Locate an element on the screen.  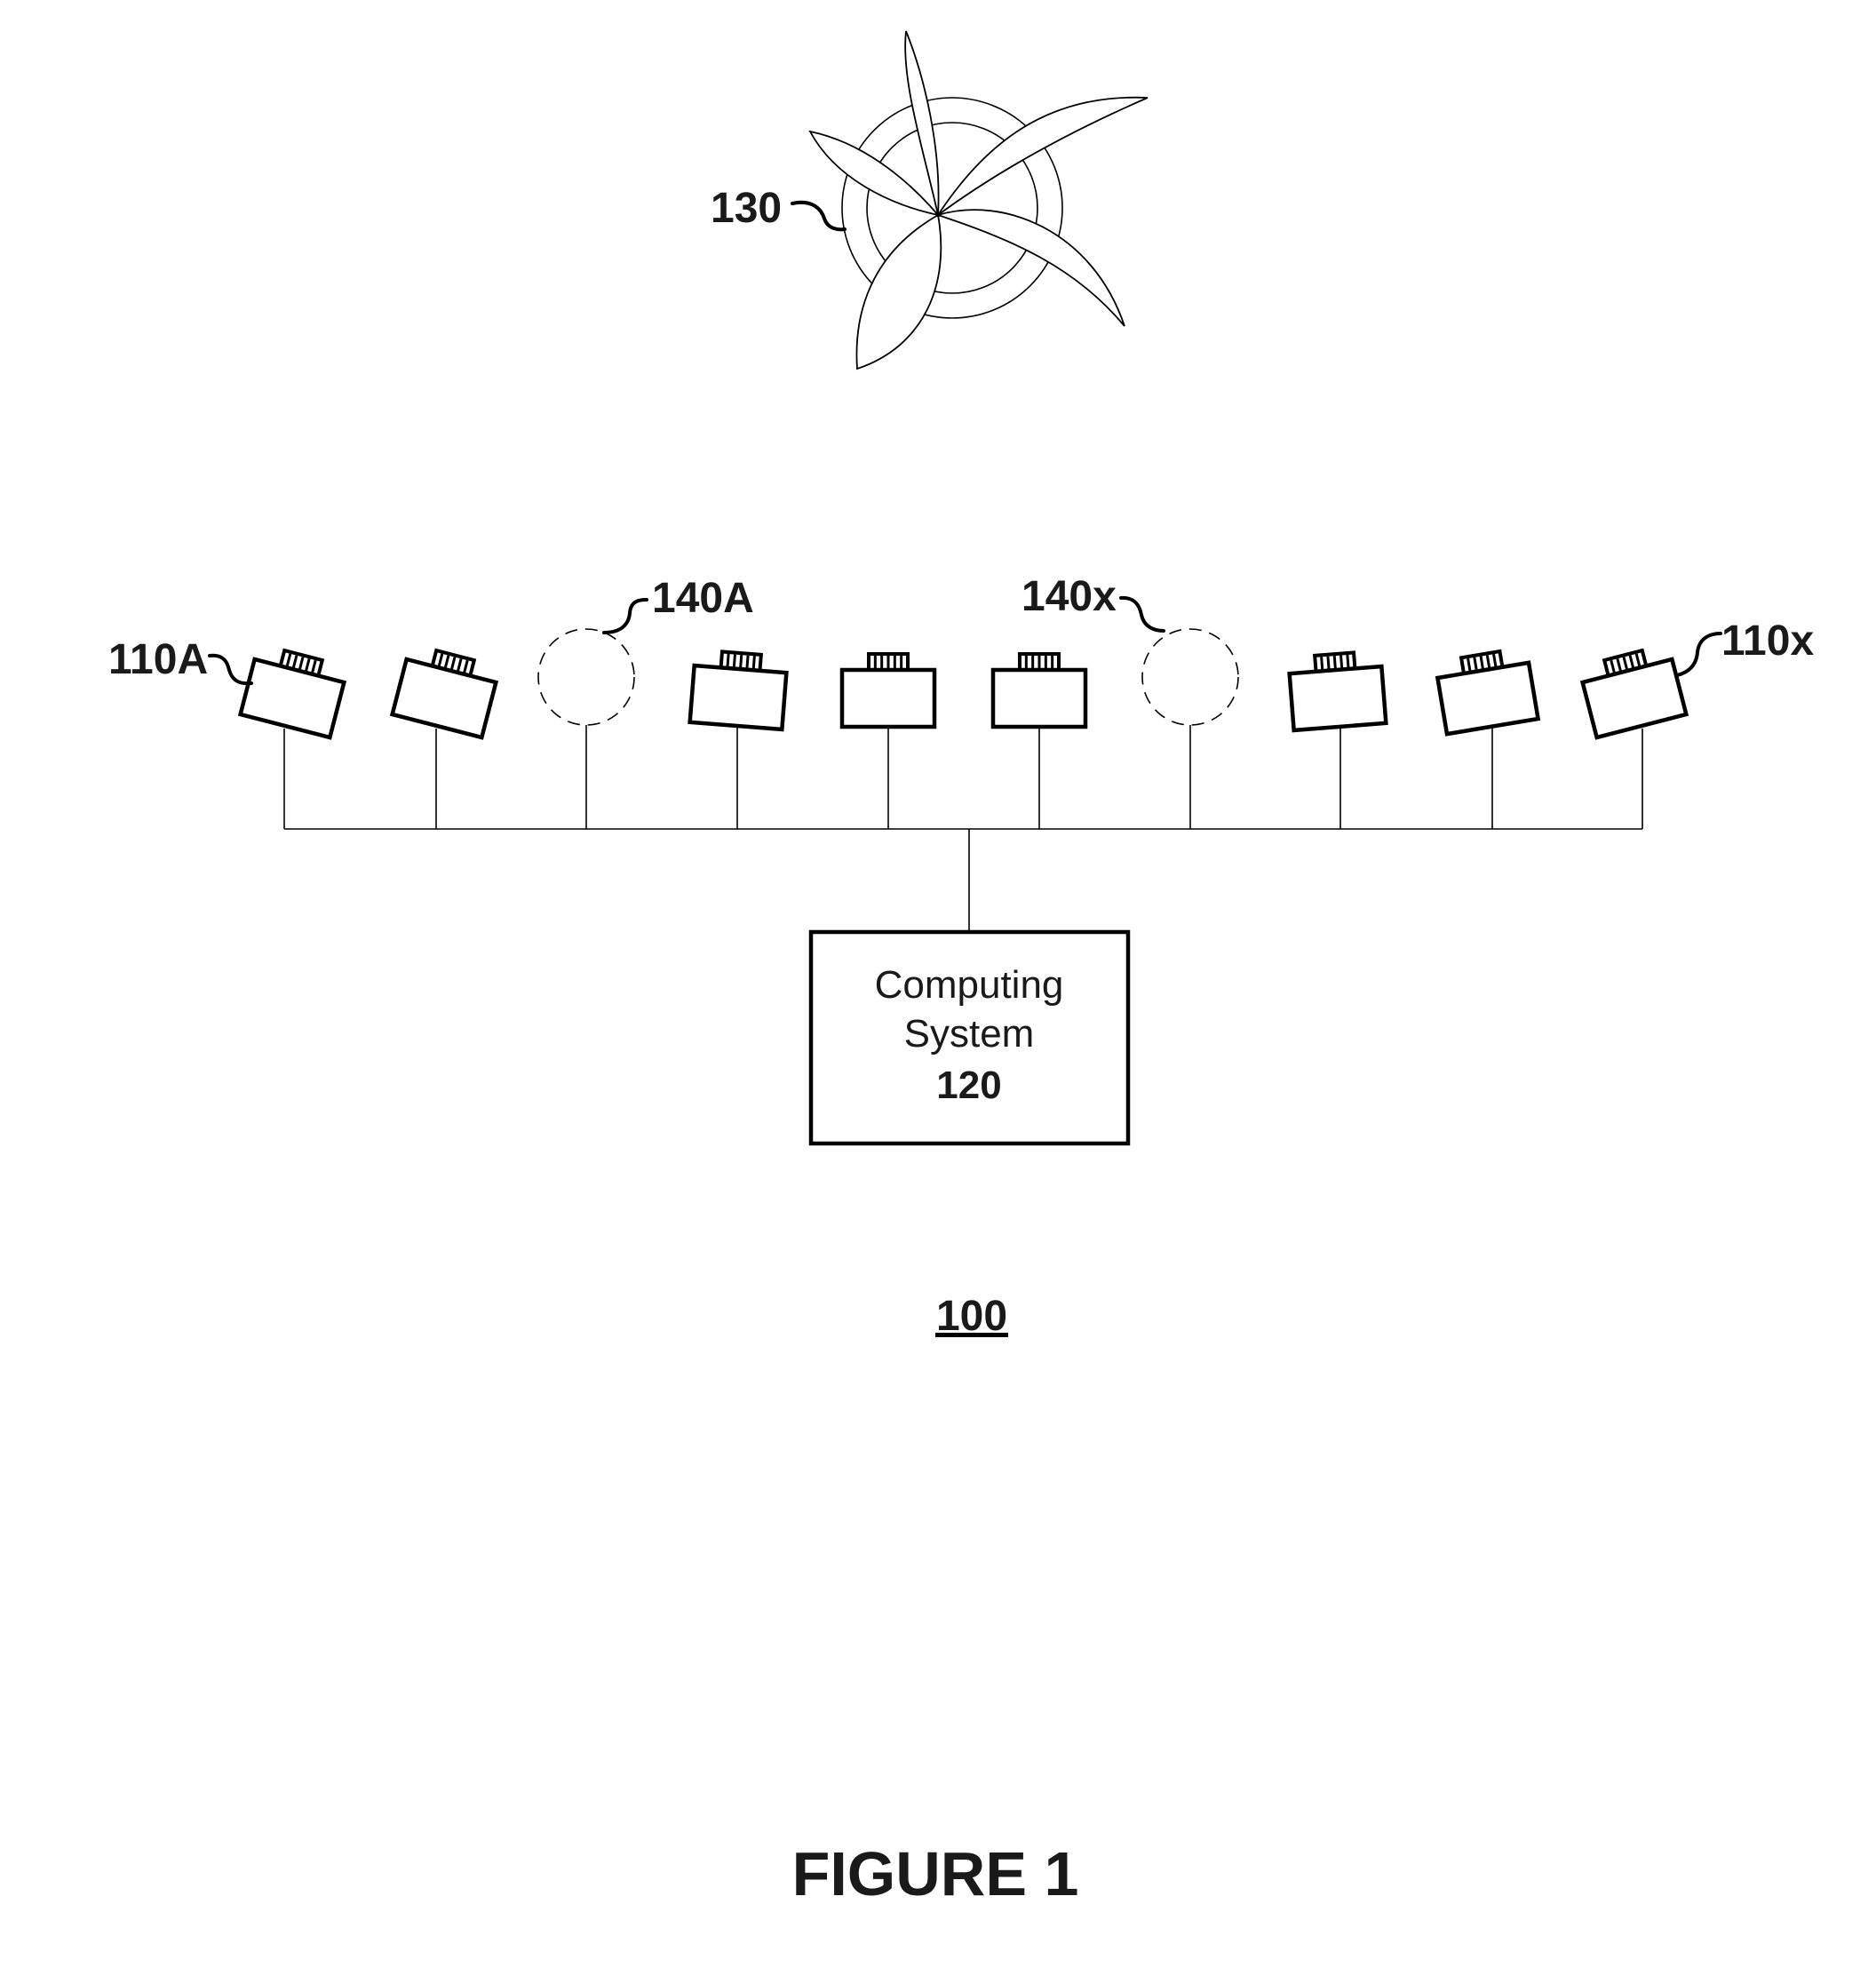
ref-label-140A: 140A is located at coordinates (703, 598).